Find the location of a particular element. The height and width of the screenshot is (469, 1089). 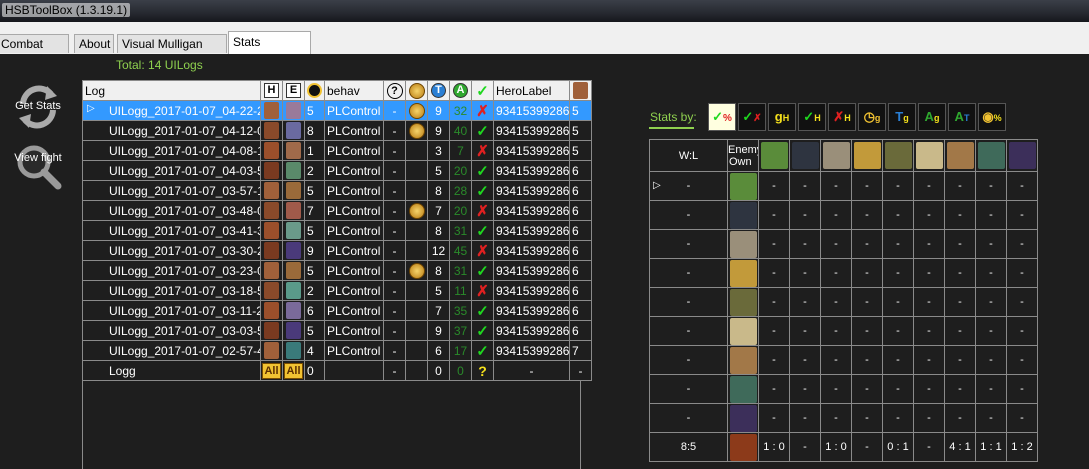

coin-pct-filter-button: ◉% is located at coordinates (992, 117).